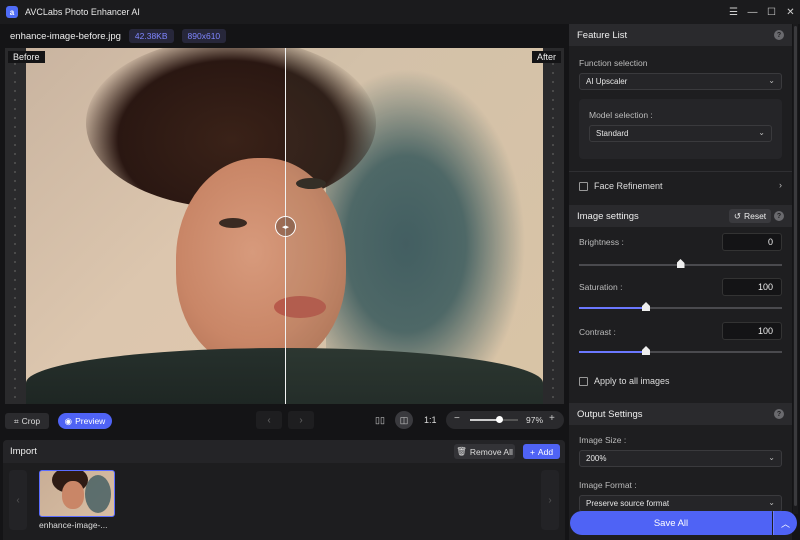  What do you see at coordinates (621, 115) in the screenshot?
I see `model-selection-label: Model selection :` at bounding box center [621, 115].